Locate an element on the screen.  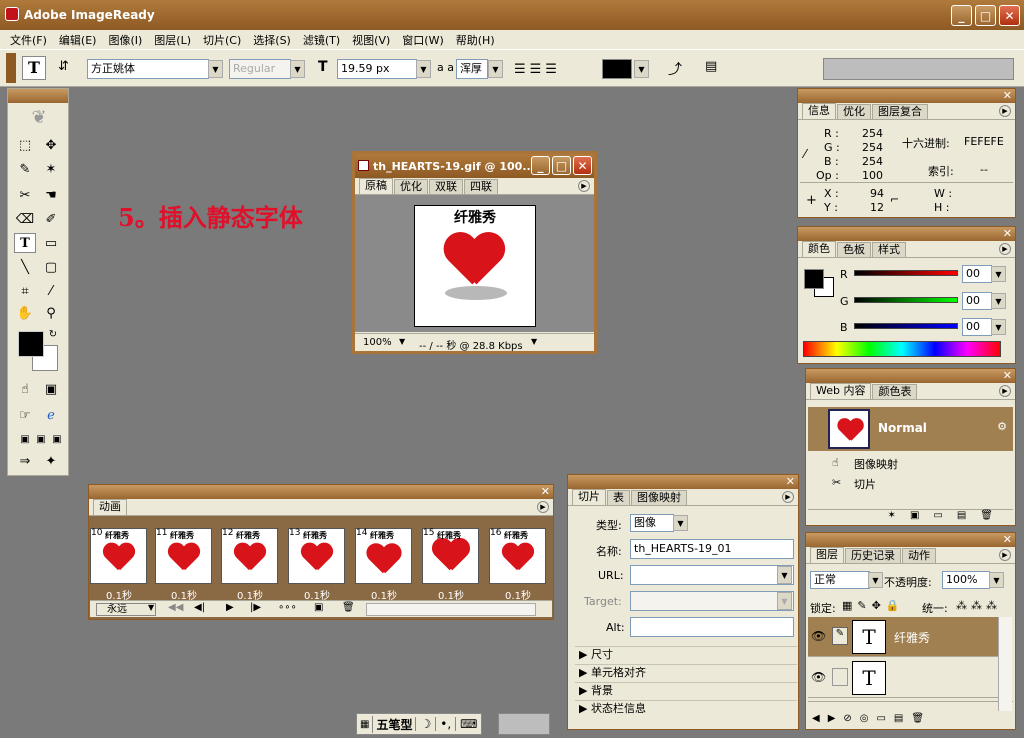
align-buttons: ☰☰☰ is located at coordinates (537, 69).